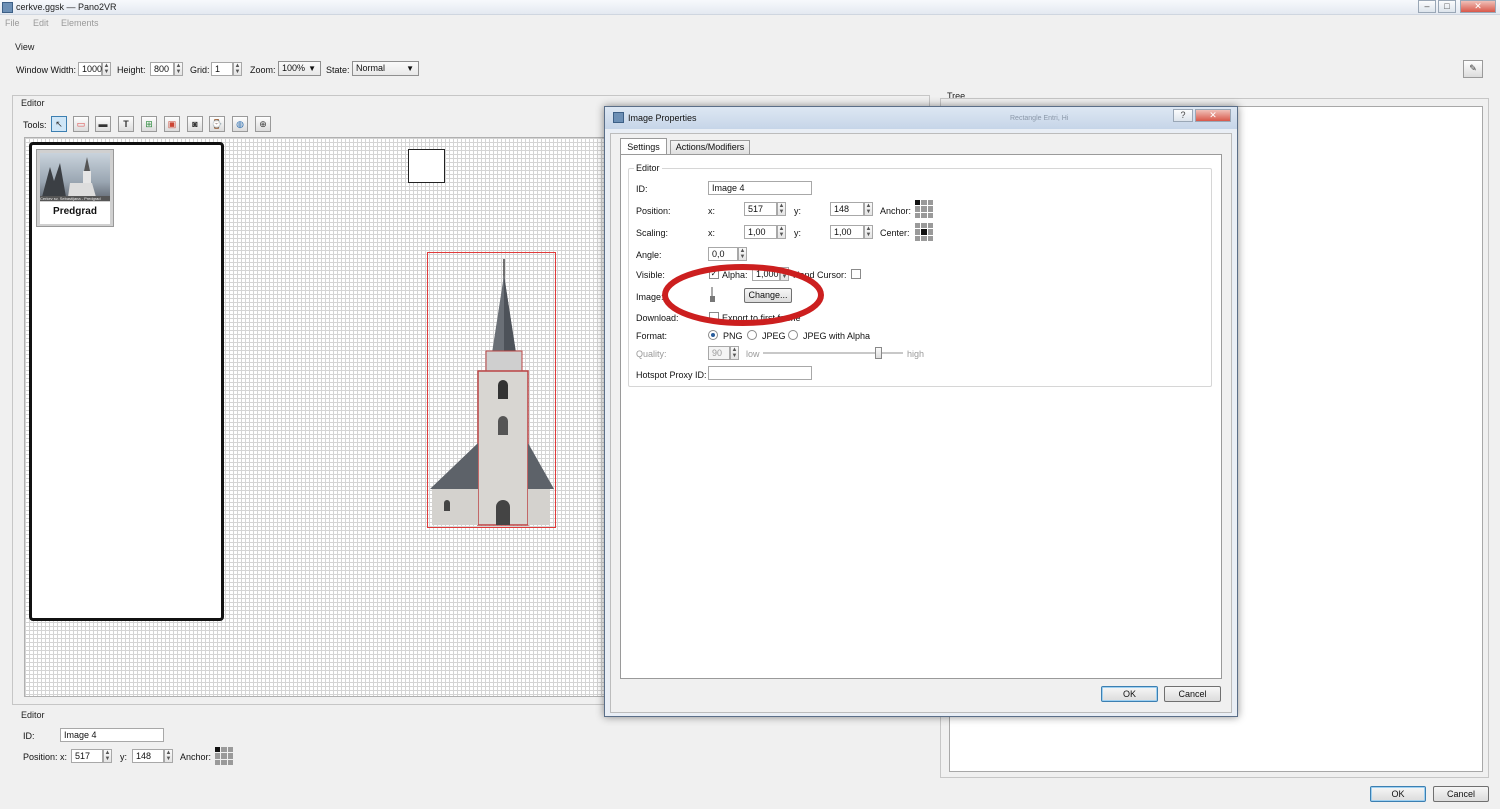  What do you see at coordinates (648, 168) in the screenshot?
I see `dialog-editor-label: Editor` at bounding box center [648, 168].